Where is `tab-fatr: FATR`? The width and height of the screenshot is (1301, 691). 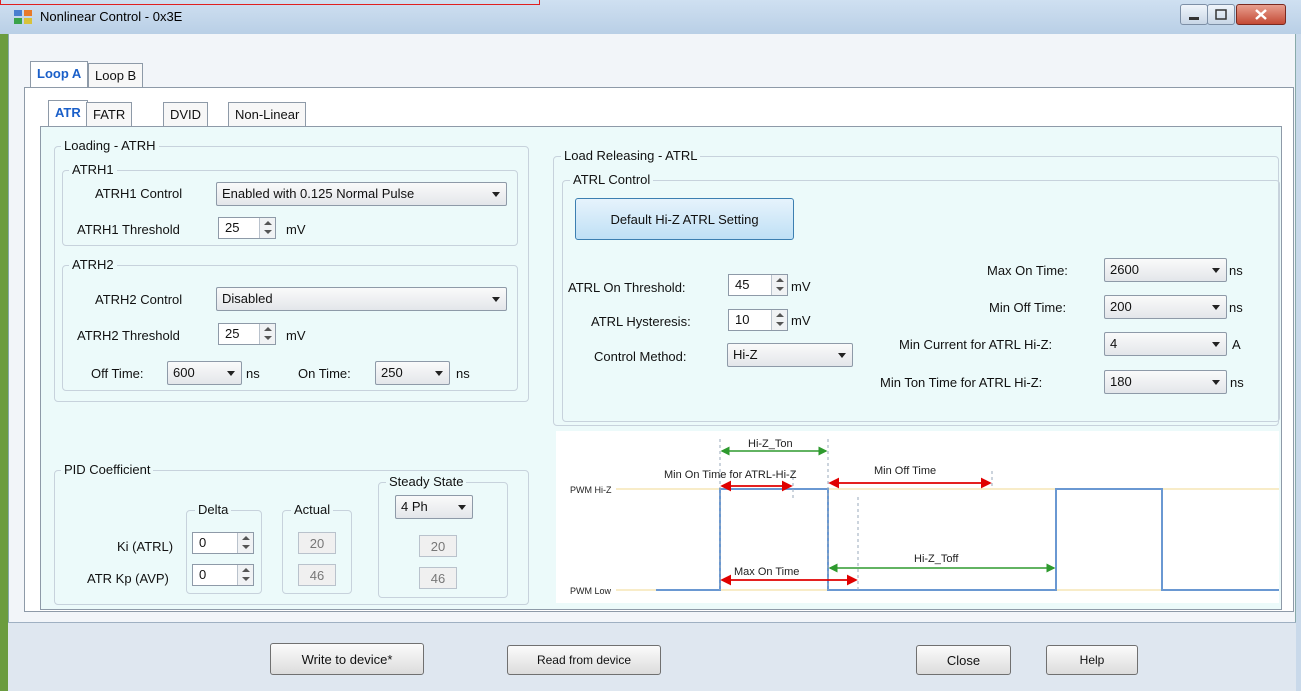 tab-fatr: FATR is located at coordinates (109, 114).